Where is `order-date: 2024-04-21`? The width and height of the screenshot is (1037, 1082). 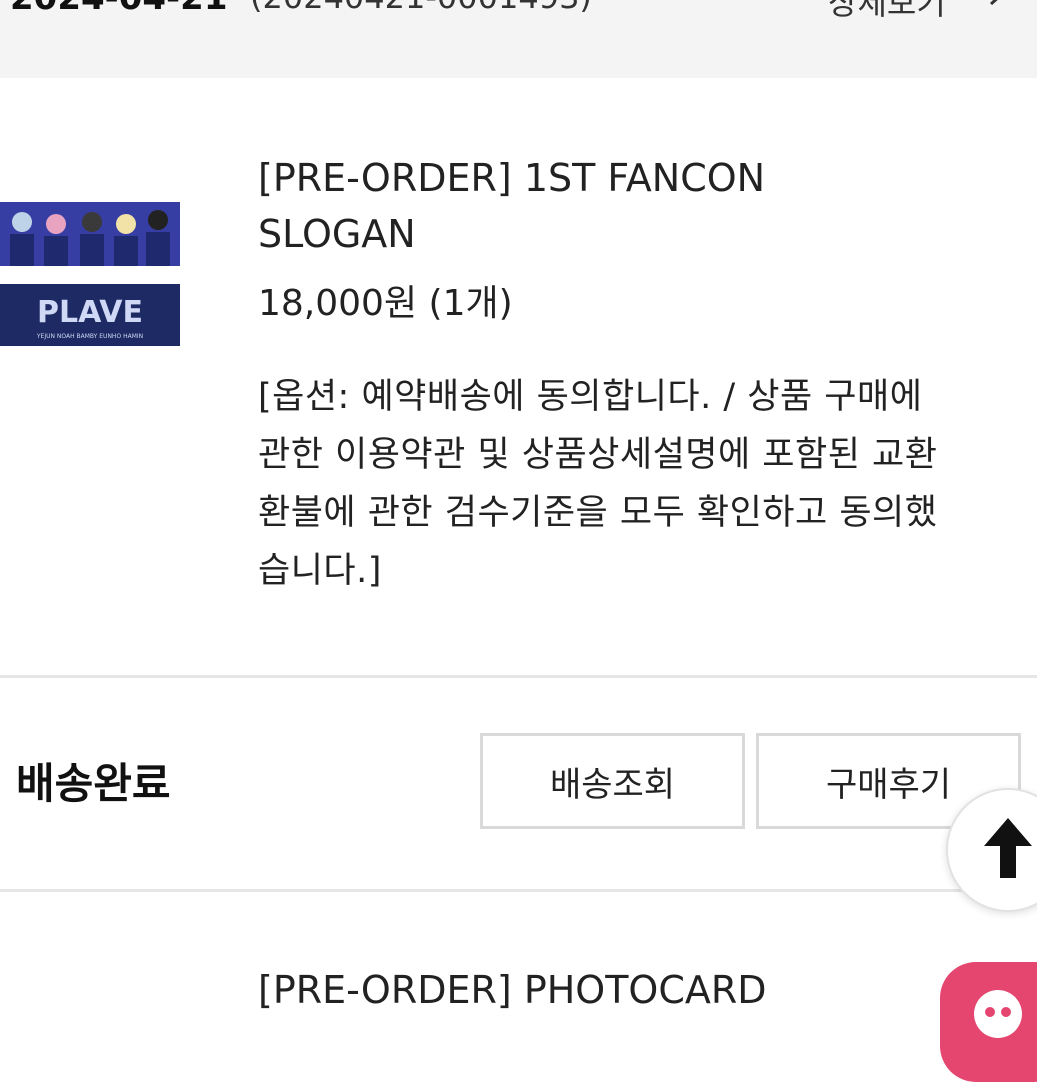 order-date: 2024-04-21 is located at coordinates (118, 9).